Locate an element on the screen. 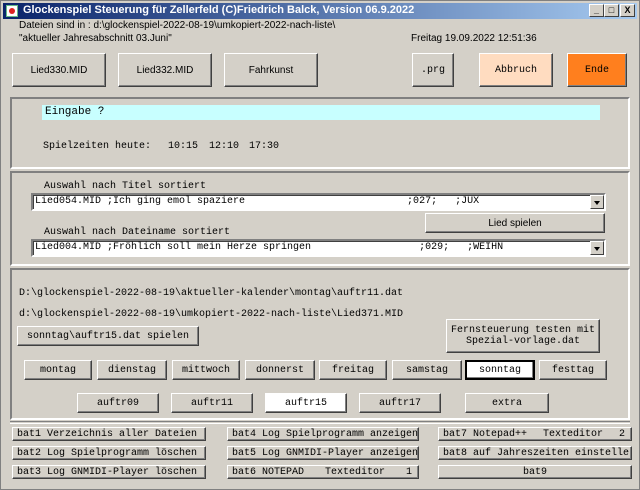 The height and width of the screenshot is (490, 640). time-2: 12:10 is located at coordinates (224, 146).